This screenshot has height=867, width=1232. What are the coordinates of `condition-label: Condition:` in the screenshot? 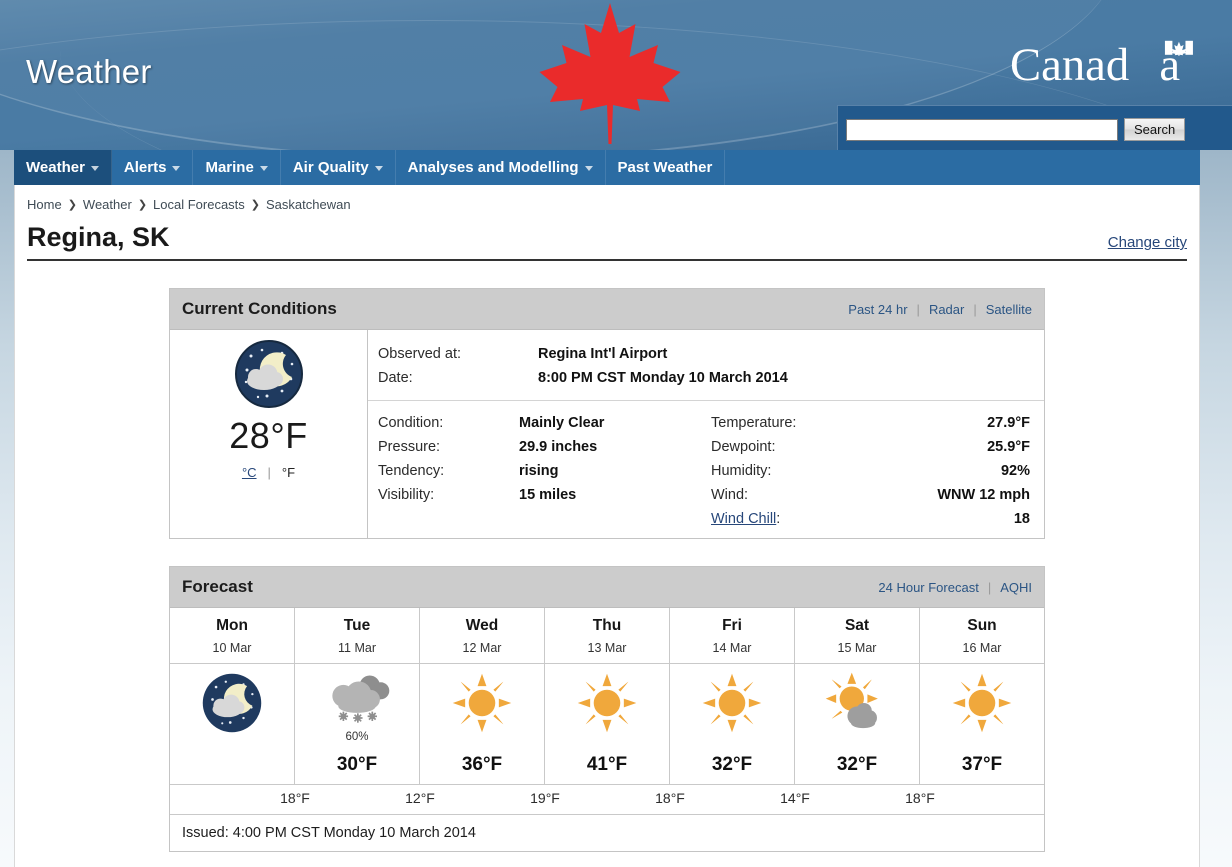 It's located at (411, 423).